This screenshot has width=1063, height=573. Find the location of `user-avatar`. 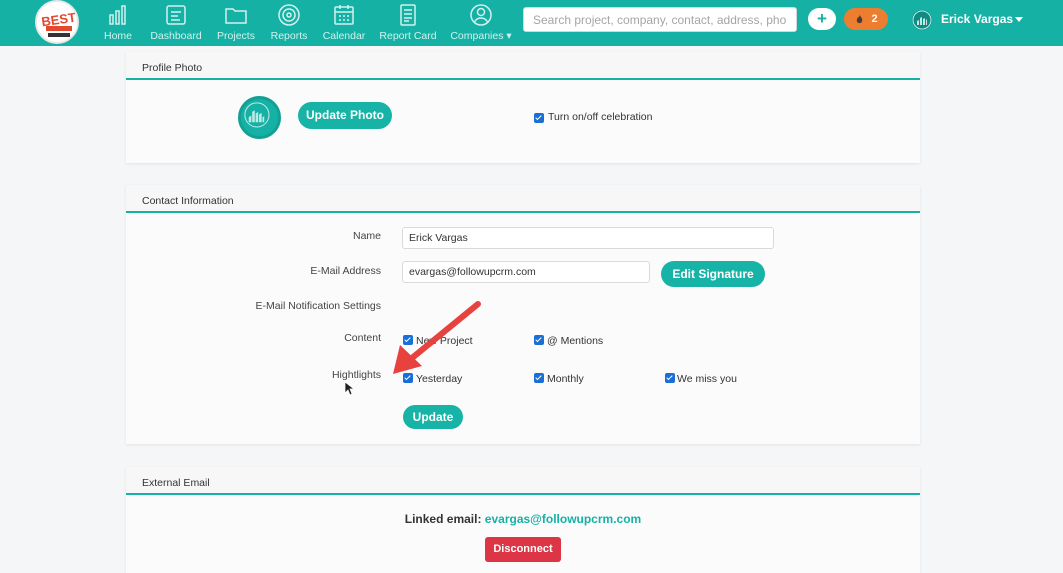

user-avatar is located at coordinates (922, 20).